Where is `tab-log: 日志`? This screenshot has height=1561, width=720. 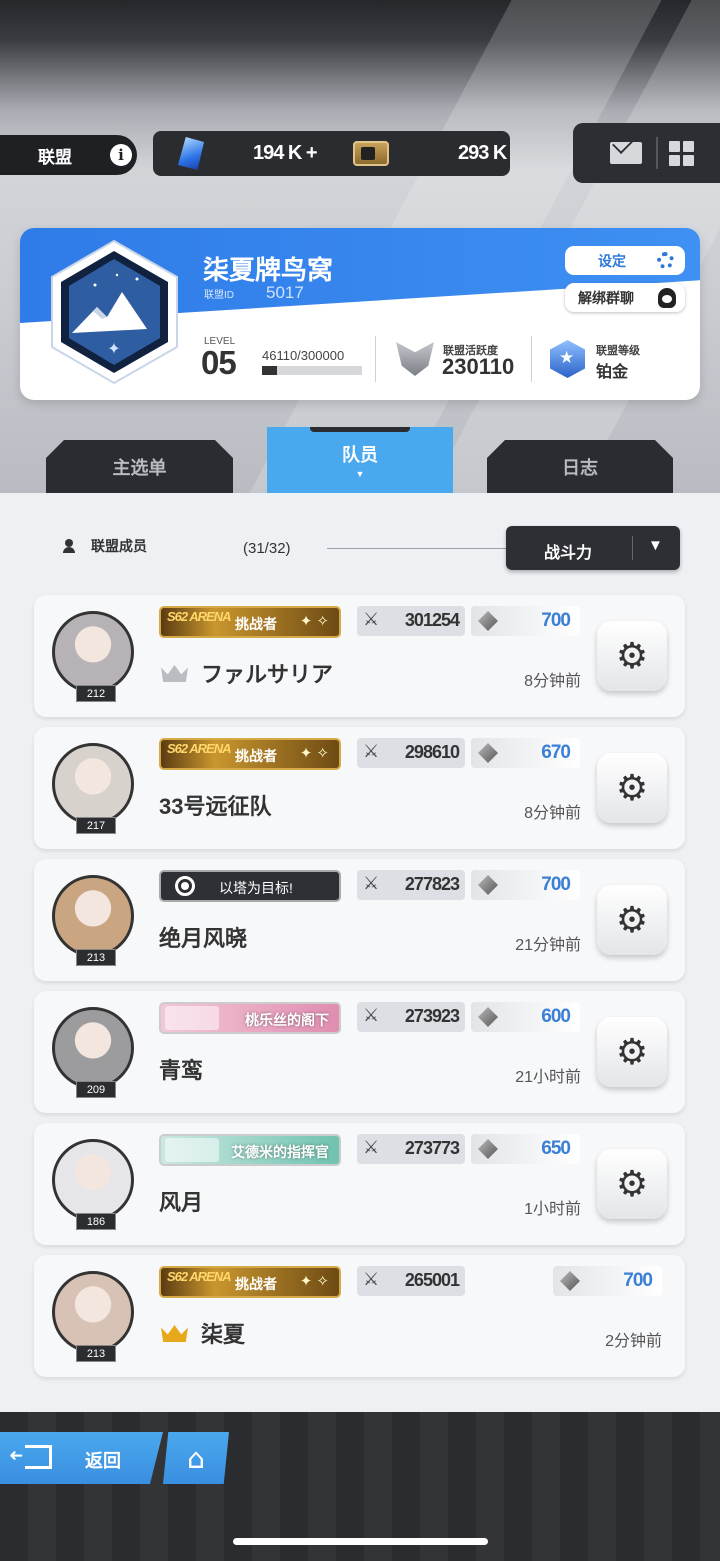 tab-log: 日志 is located at coordinates (580, 466).